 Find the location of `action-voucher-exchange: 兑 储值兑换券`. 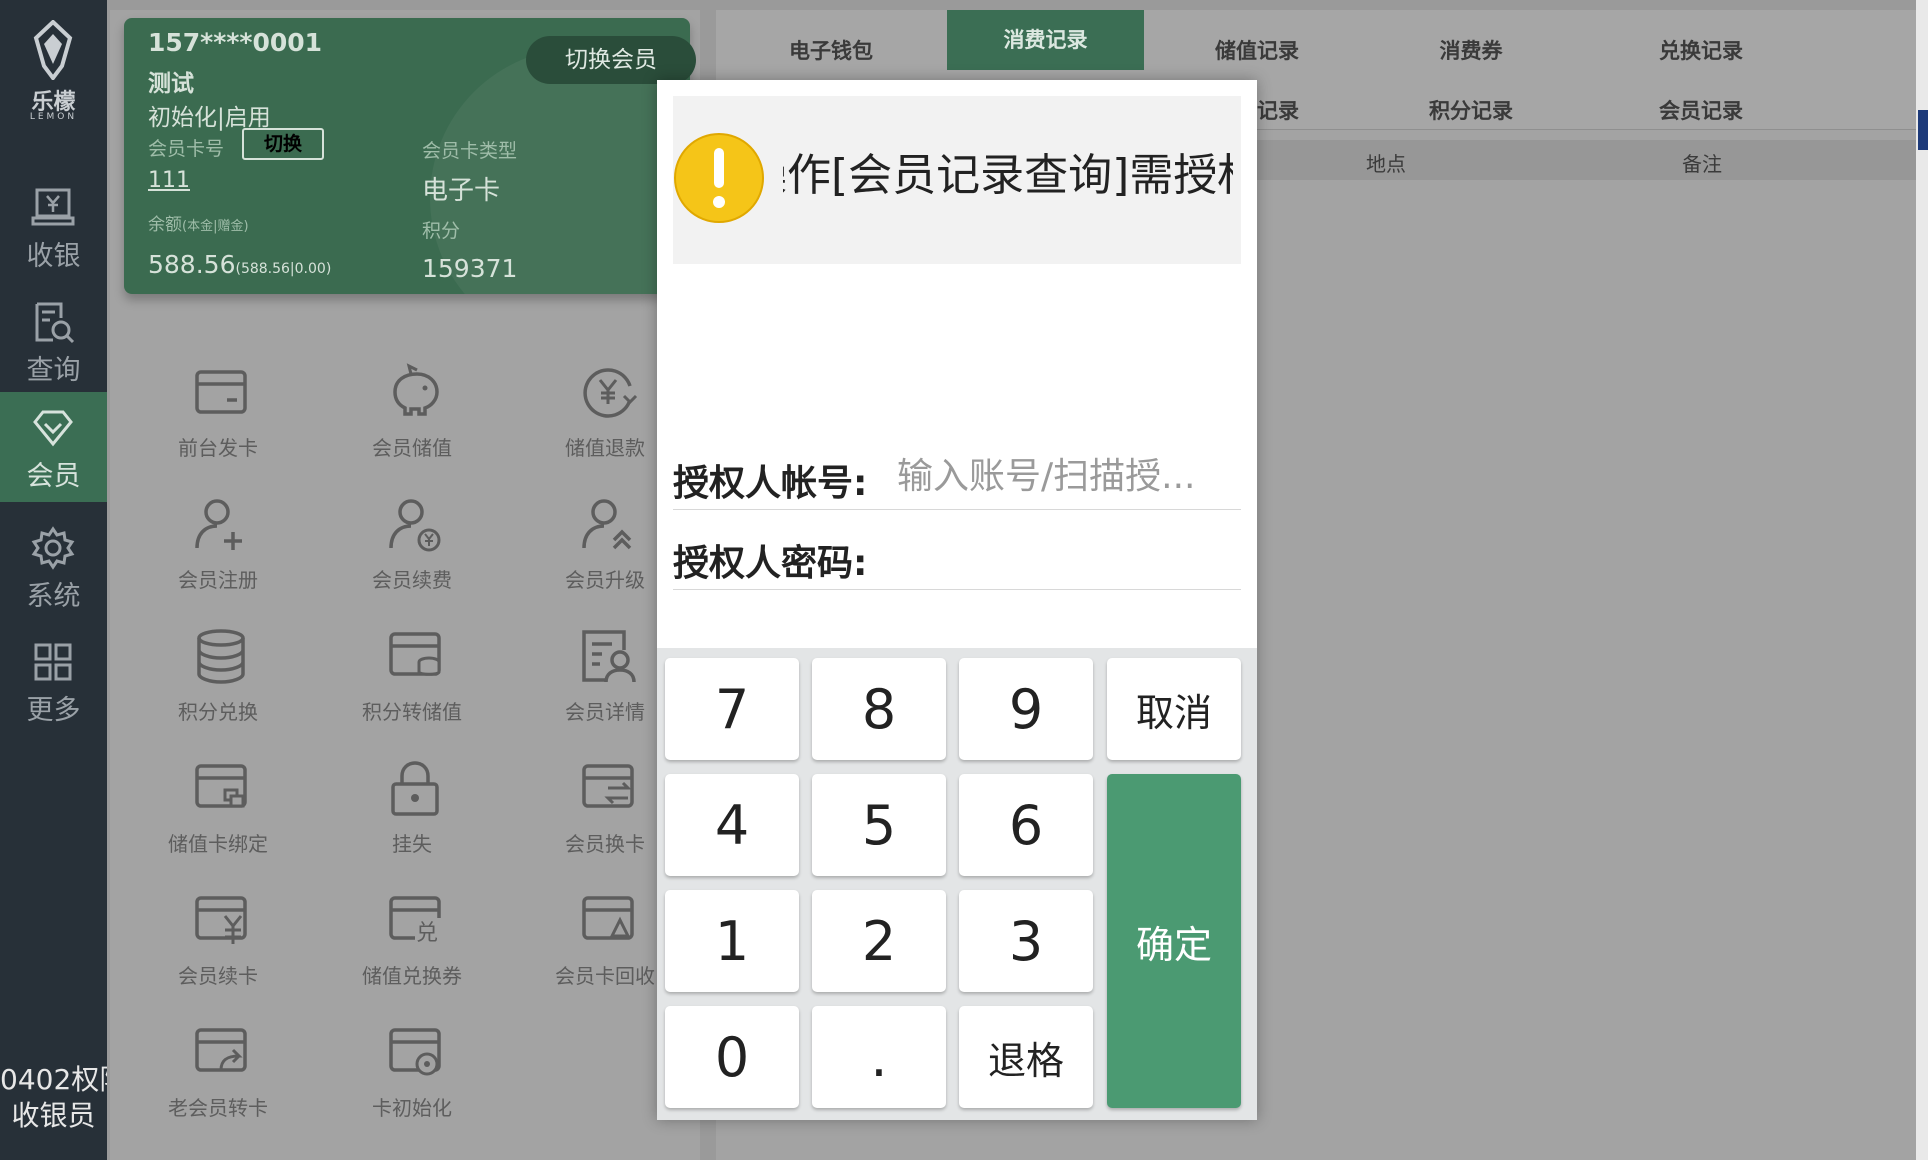

action-voucher-exchange: 兑 储值兑换券 is located at coordinates (412, 950).